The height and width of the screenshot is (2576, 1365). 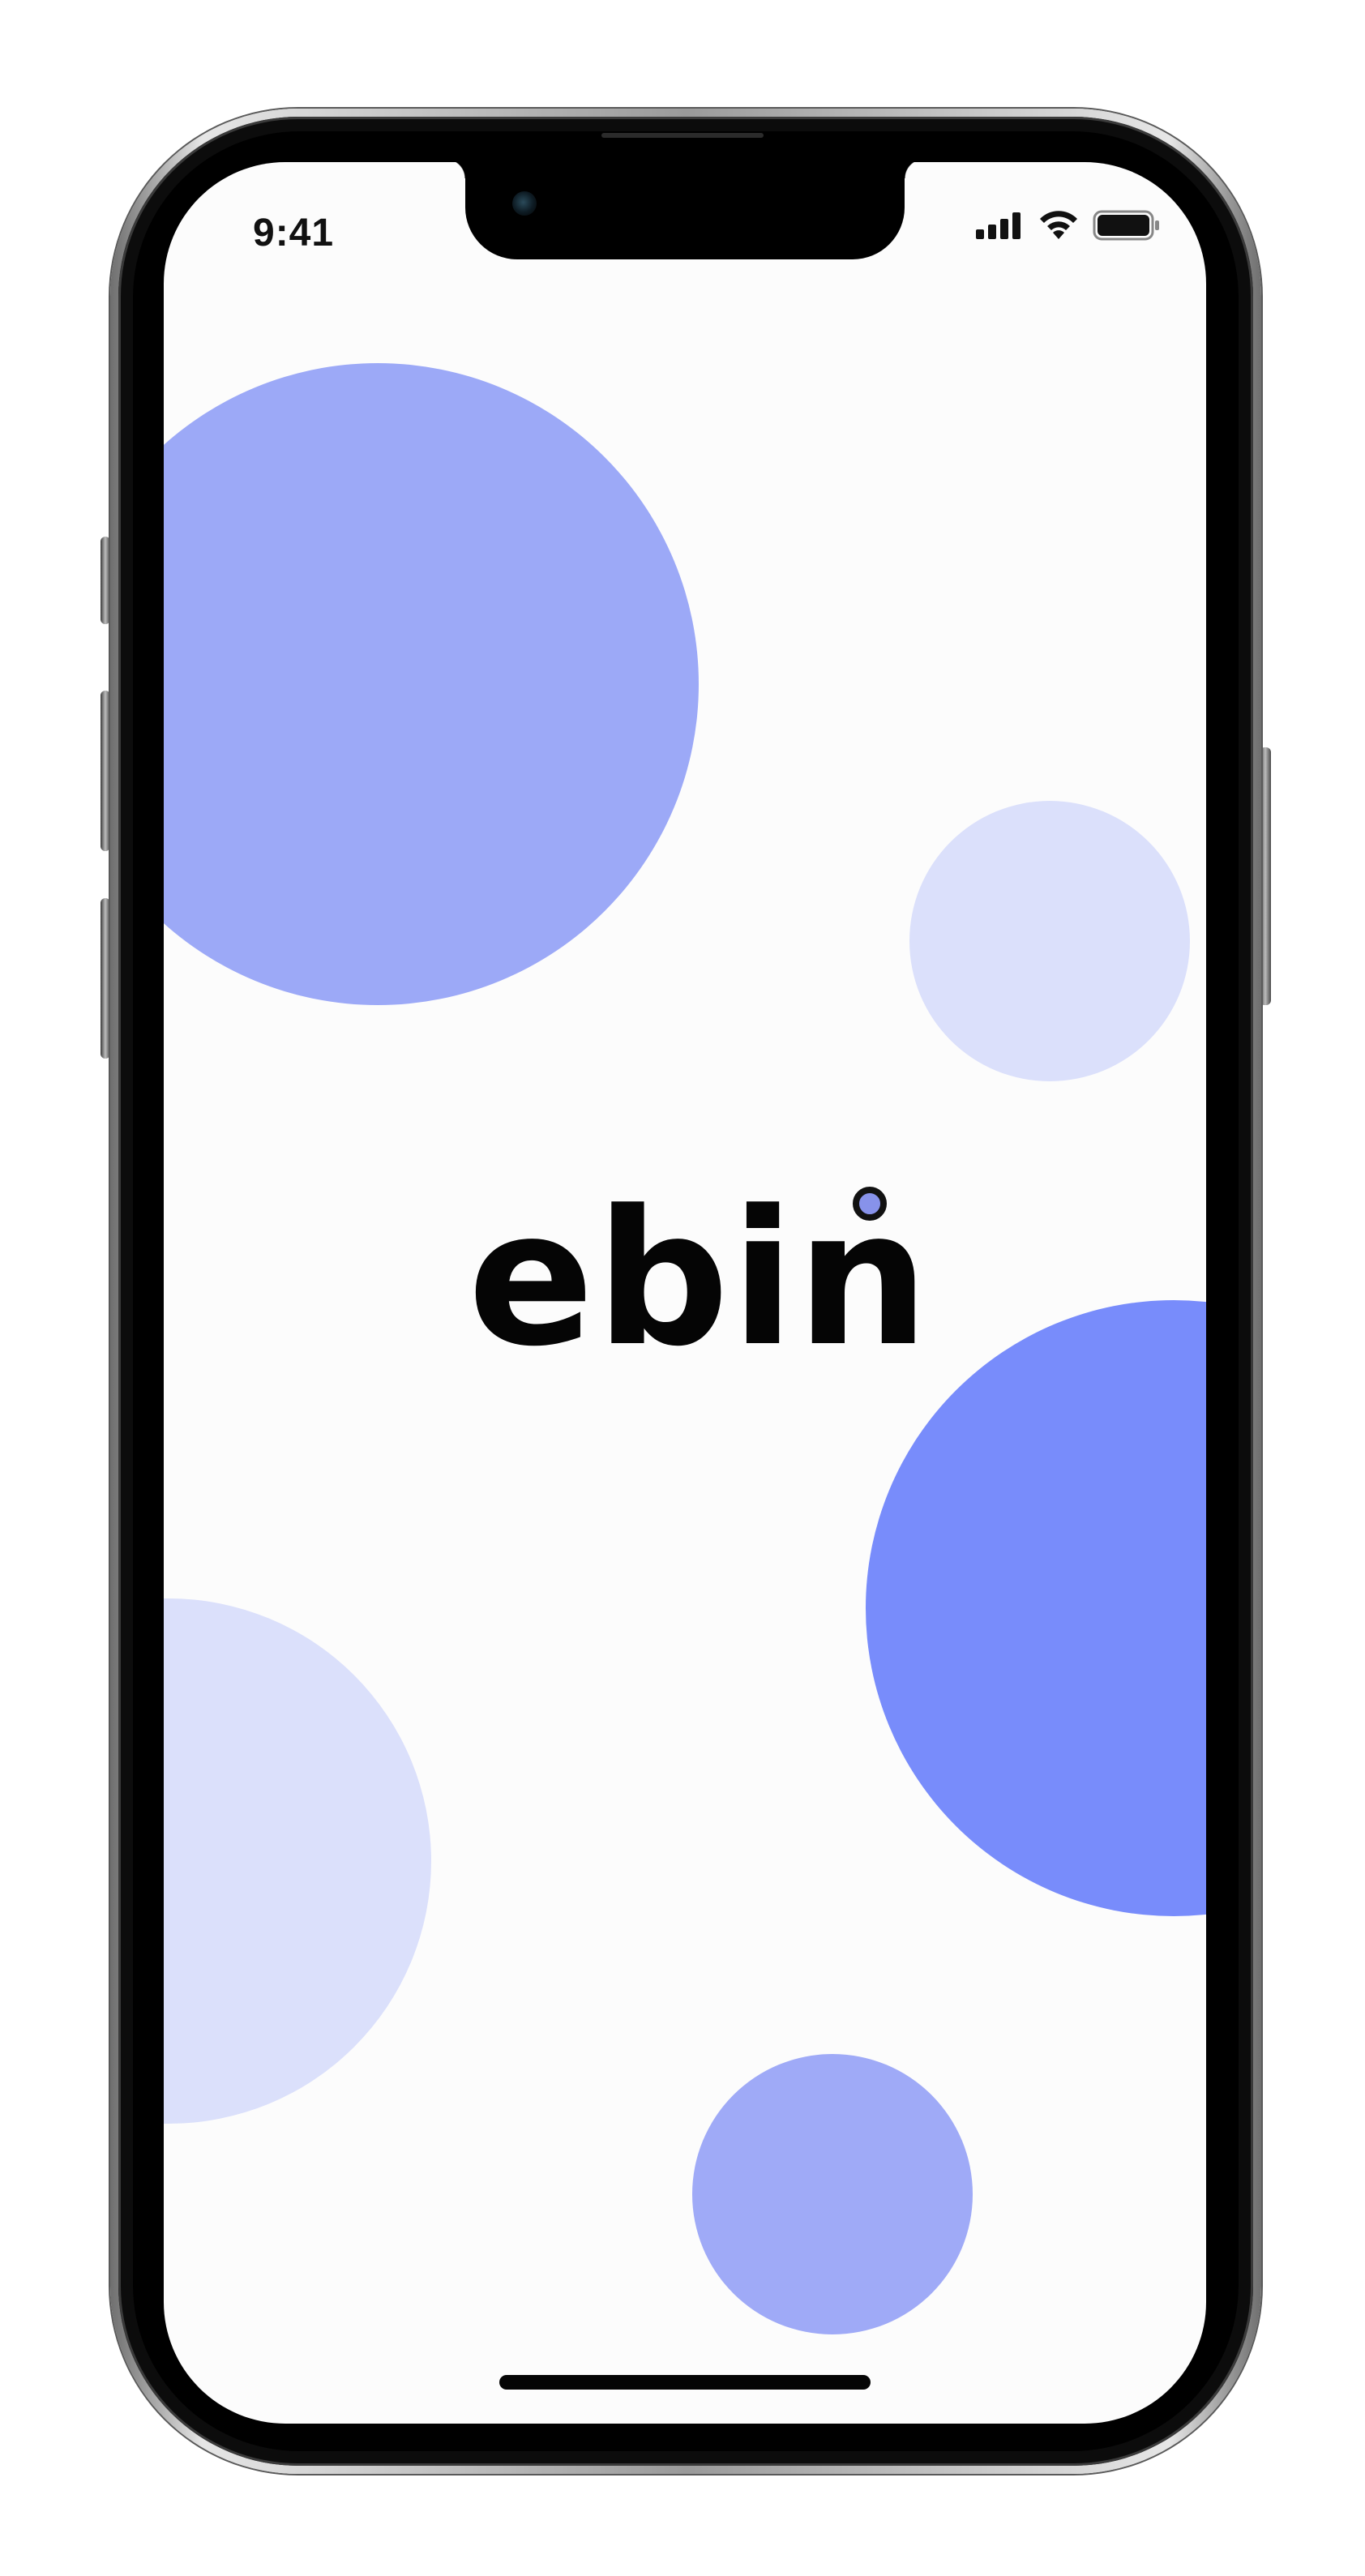 What do you see at coordinates (685, 2382) in the screenshot?
I see `home-indicator` at bounding box center [685, 2382].